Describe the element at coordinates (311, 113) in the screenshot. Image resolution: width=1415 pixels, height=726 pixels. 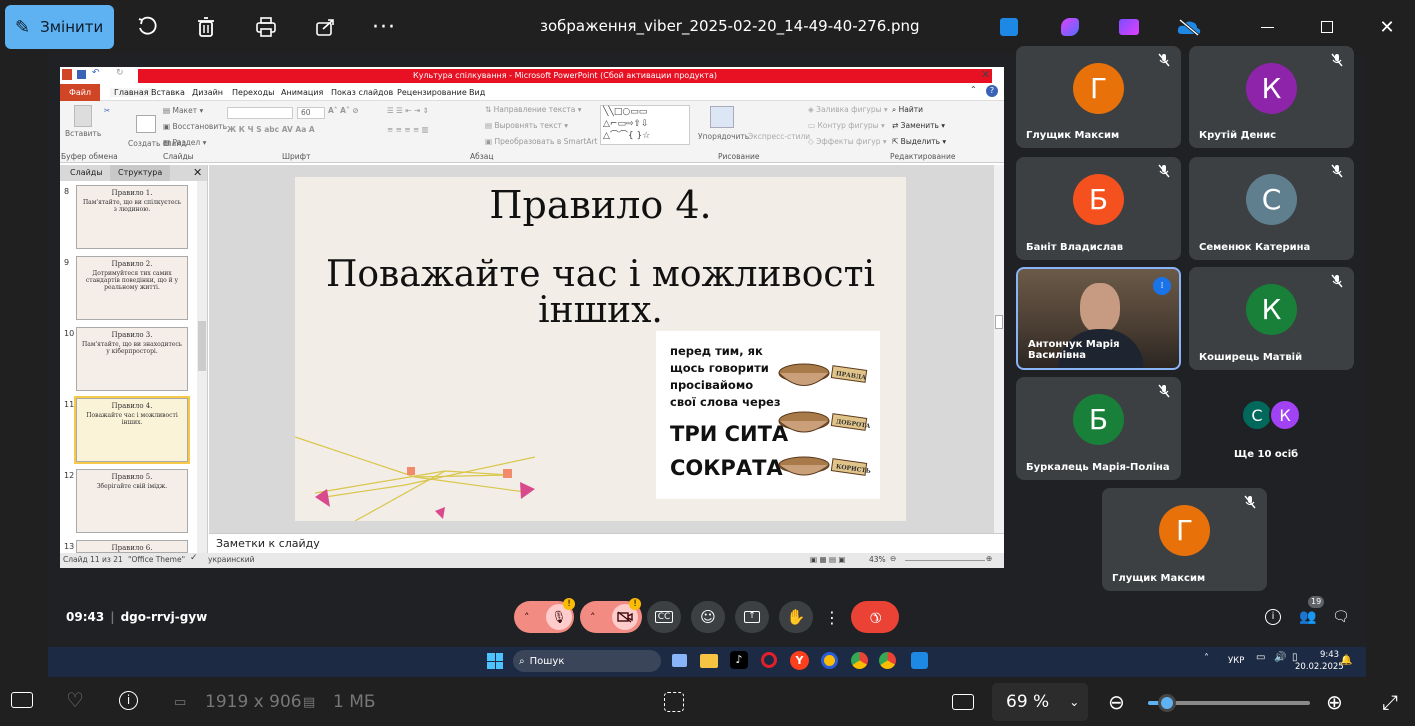
I see `font-size-field: 60` at that location.